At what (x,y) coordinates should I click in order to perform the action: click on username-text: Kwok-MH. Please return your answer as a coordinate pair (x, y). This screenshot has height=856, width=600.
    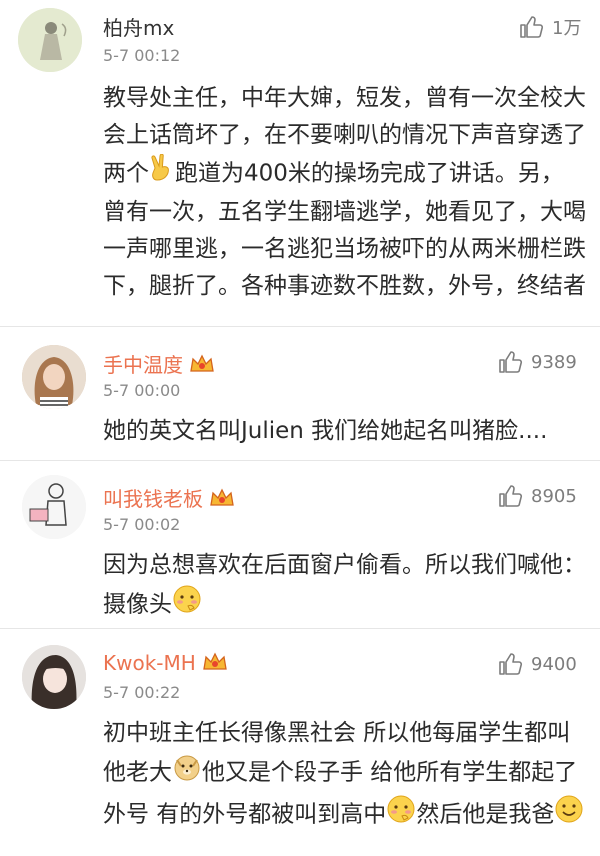
    Looking at the image, I should click on (149, 663).